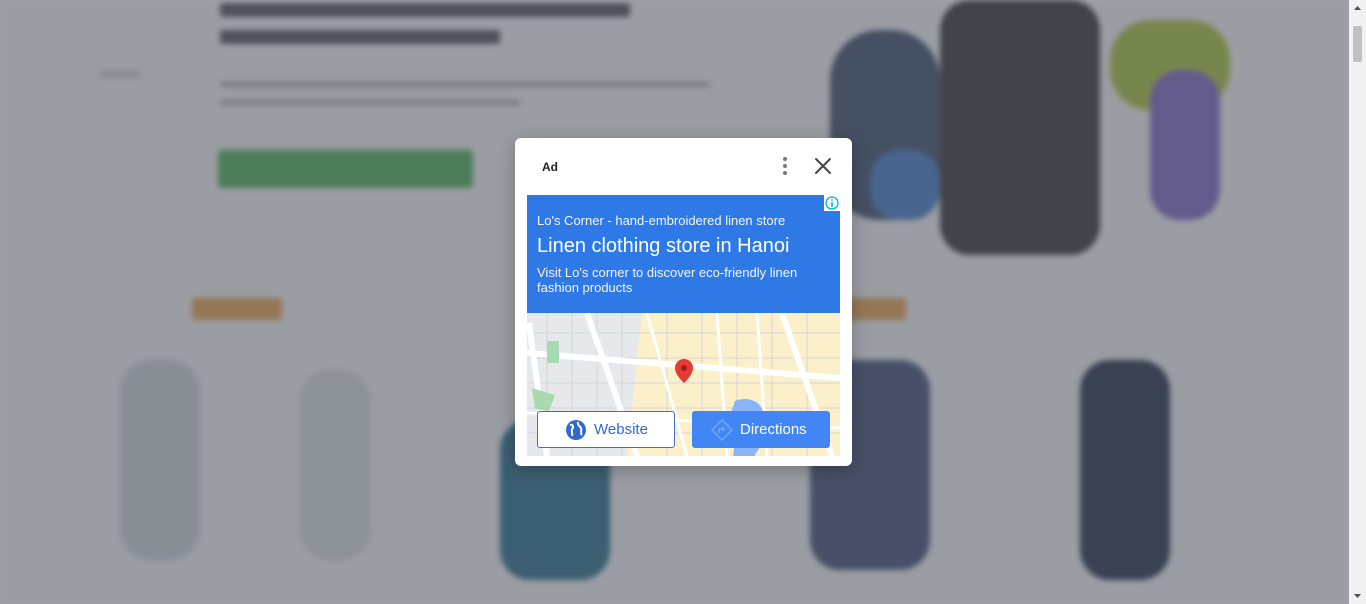  Describe the element at coordinates (785, 166) in the screenshot. I see `kebab-menu-icon` at that location.